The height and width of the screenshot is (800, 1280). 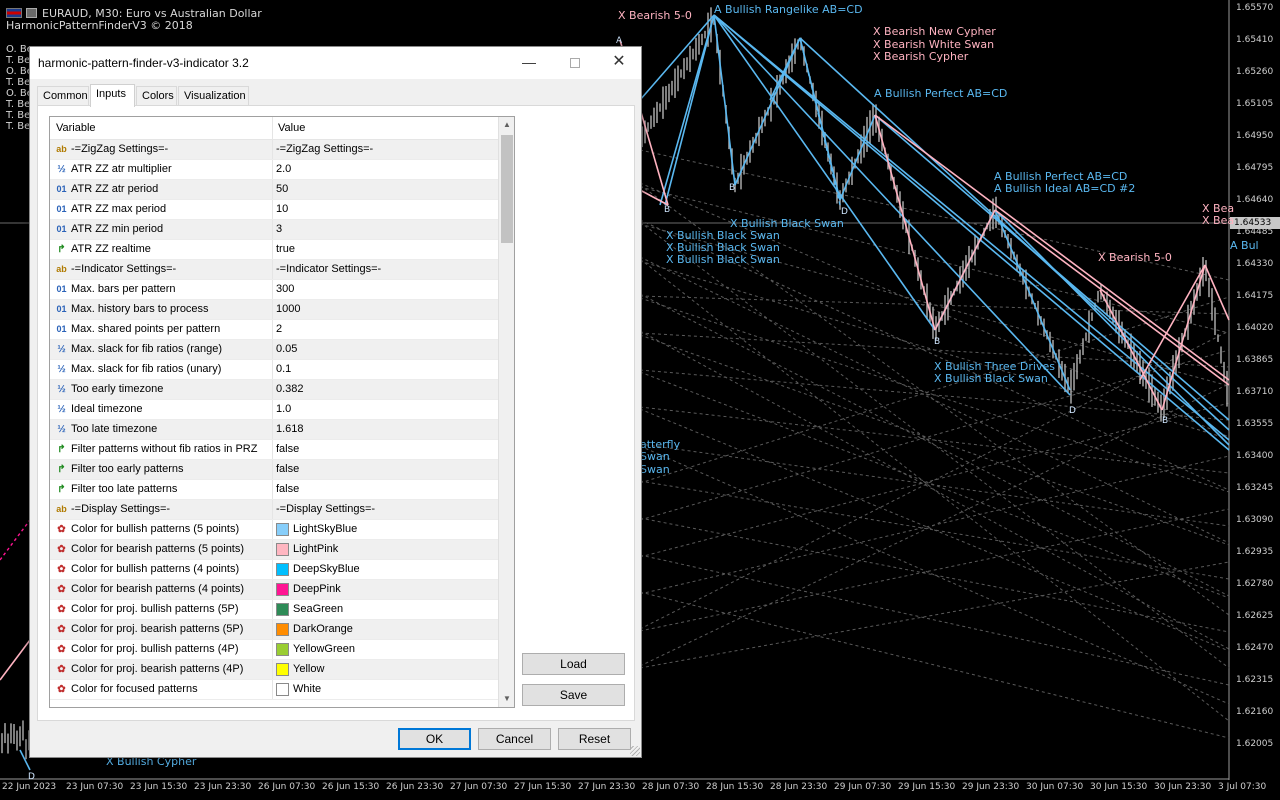 What do you see at coordinates (285, 249) in the screenshot?
I see `input-value: true` at bounding box center [285, 249].